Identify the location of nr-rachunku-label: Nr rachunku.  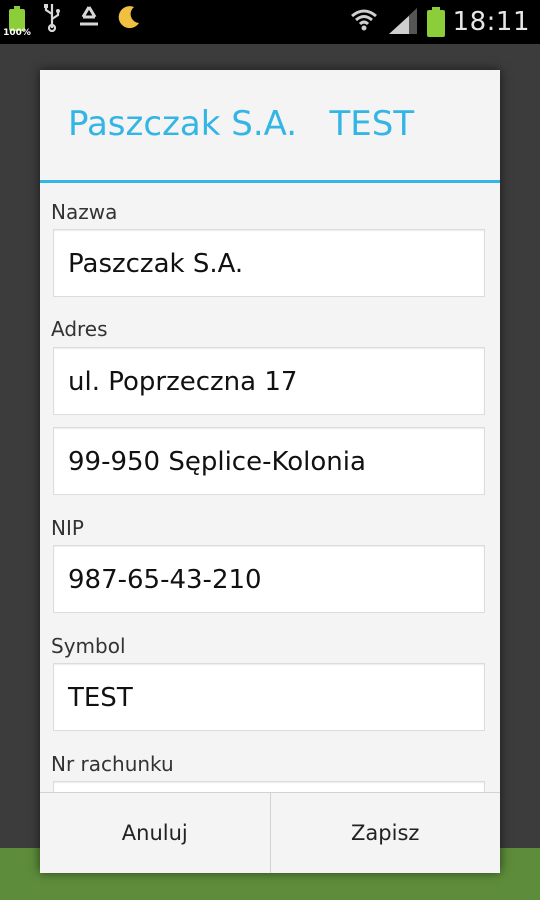
(112, 764).